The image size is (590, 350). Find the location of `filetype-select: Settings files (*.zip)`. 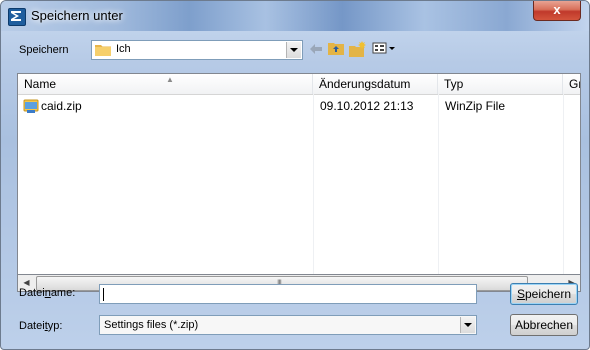

filetype-select: Settings files (*.zip) is located at coordinates (288, 325).